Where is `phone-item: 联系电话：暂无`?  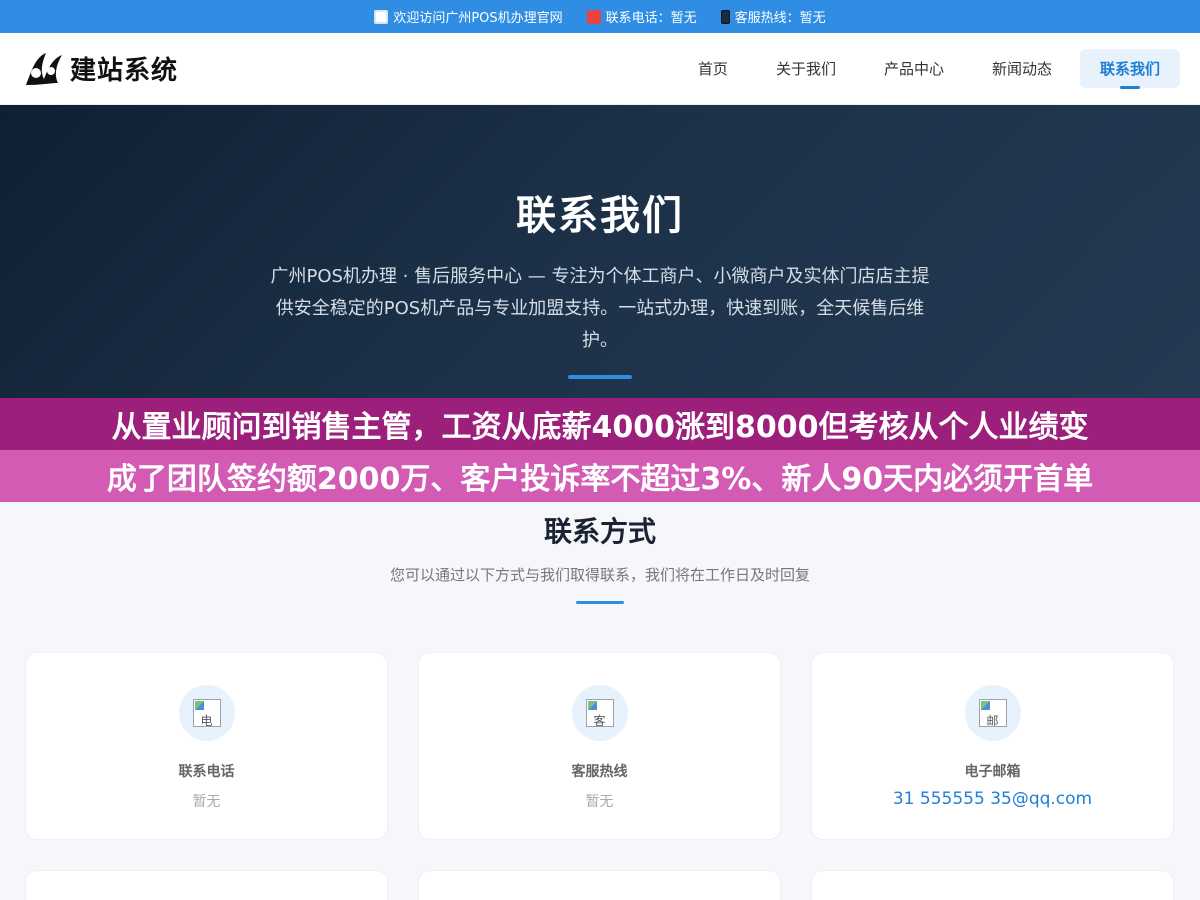
phone-item: 联系电话：暂无 is located at coordinates (641, 16).